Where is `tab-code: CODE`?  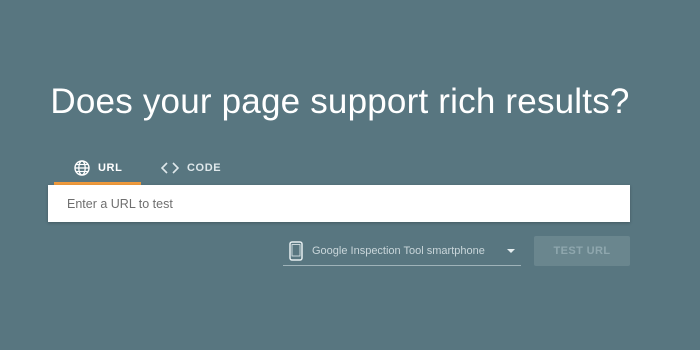
tab-code: CODE is located at coordinates (191, 167).